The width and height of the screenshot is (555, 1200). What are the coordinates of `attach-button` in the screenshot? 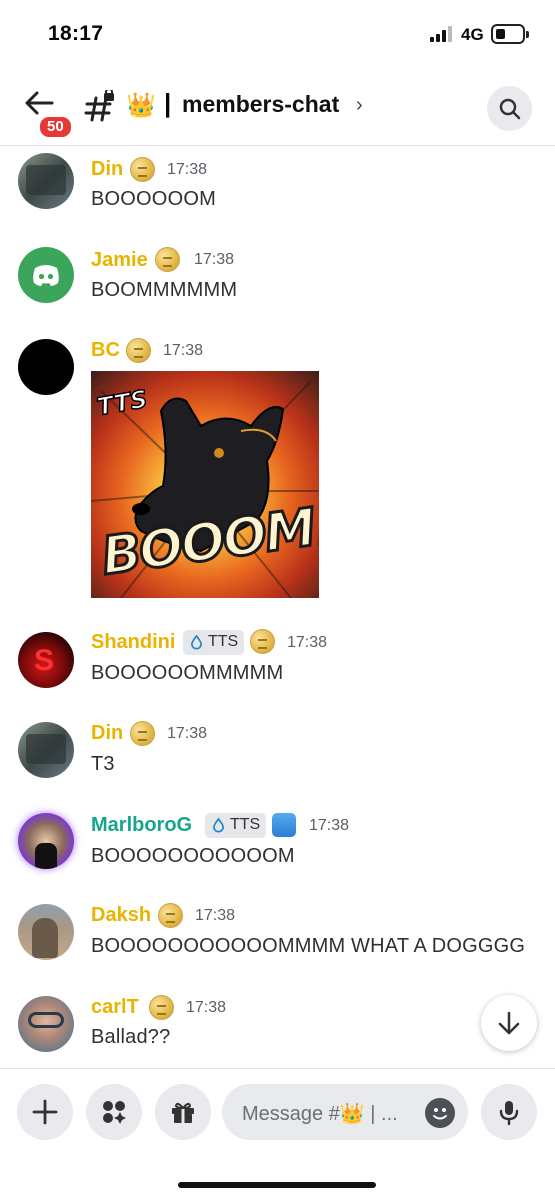 It's located at (45, 1112).